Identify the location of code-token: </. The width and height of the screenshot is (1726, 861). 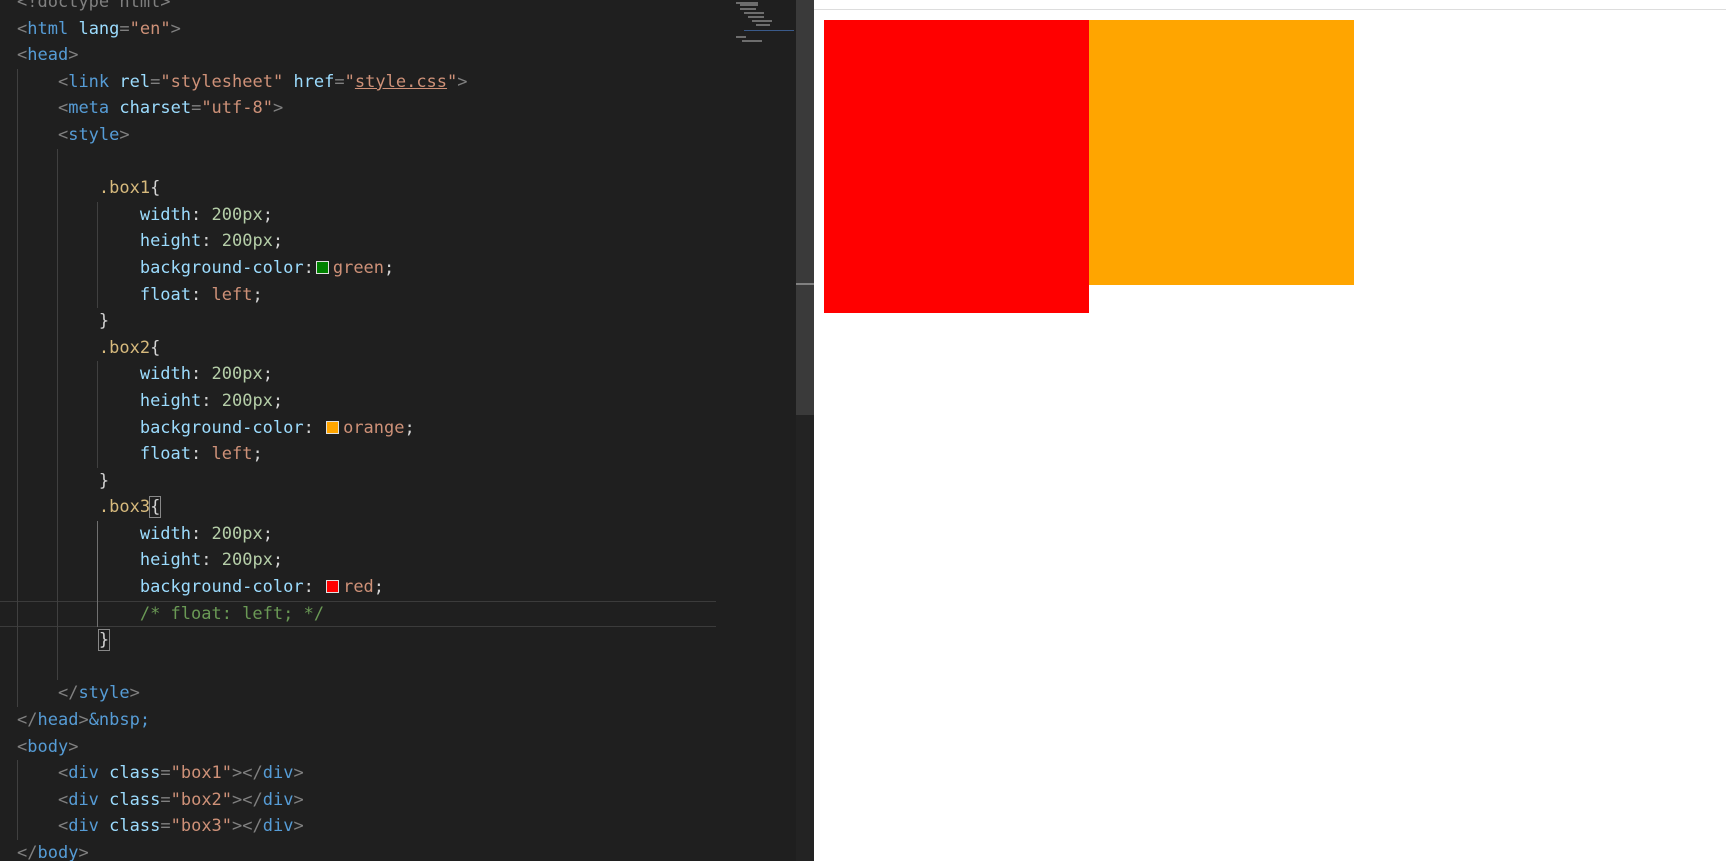
(27, 852).